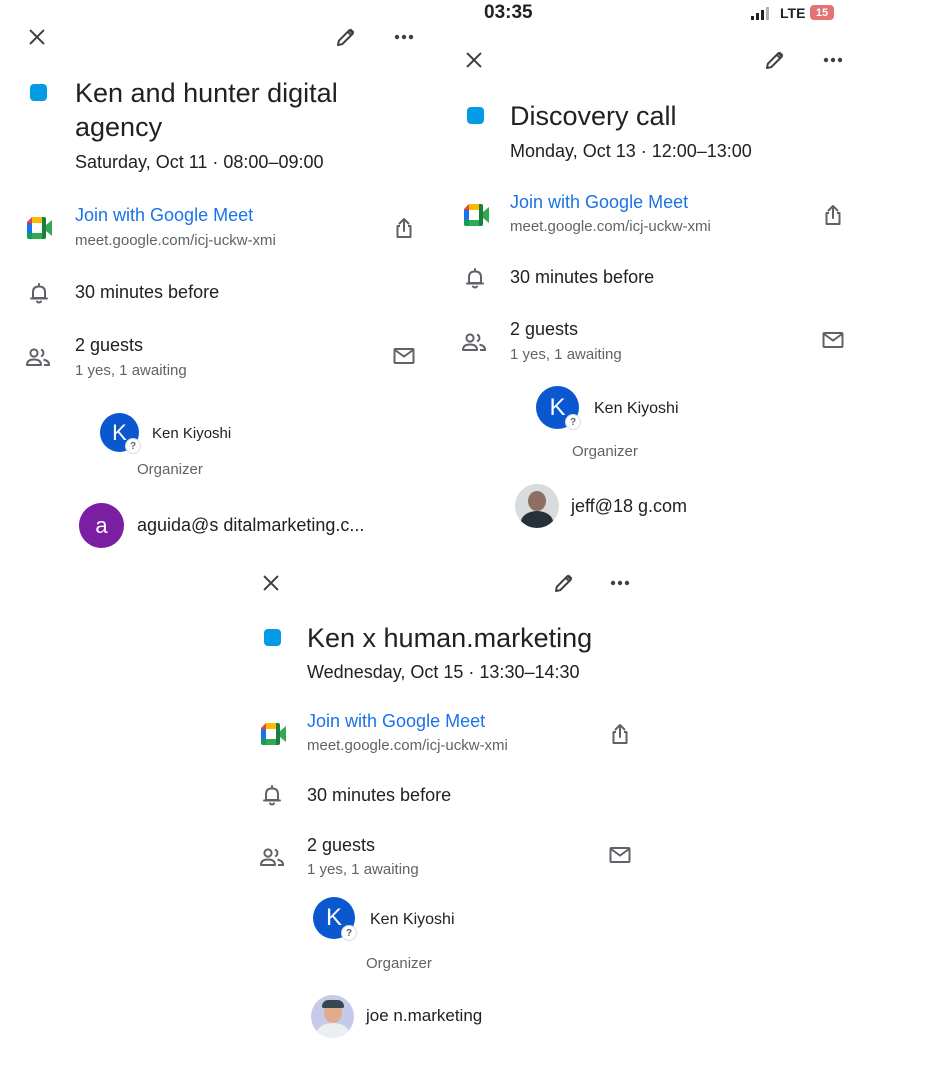  I want to click on event-date-time: Saturday, Oct 11 · 08:00–09:00, so click(199, 162).